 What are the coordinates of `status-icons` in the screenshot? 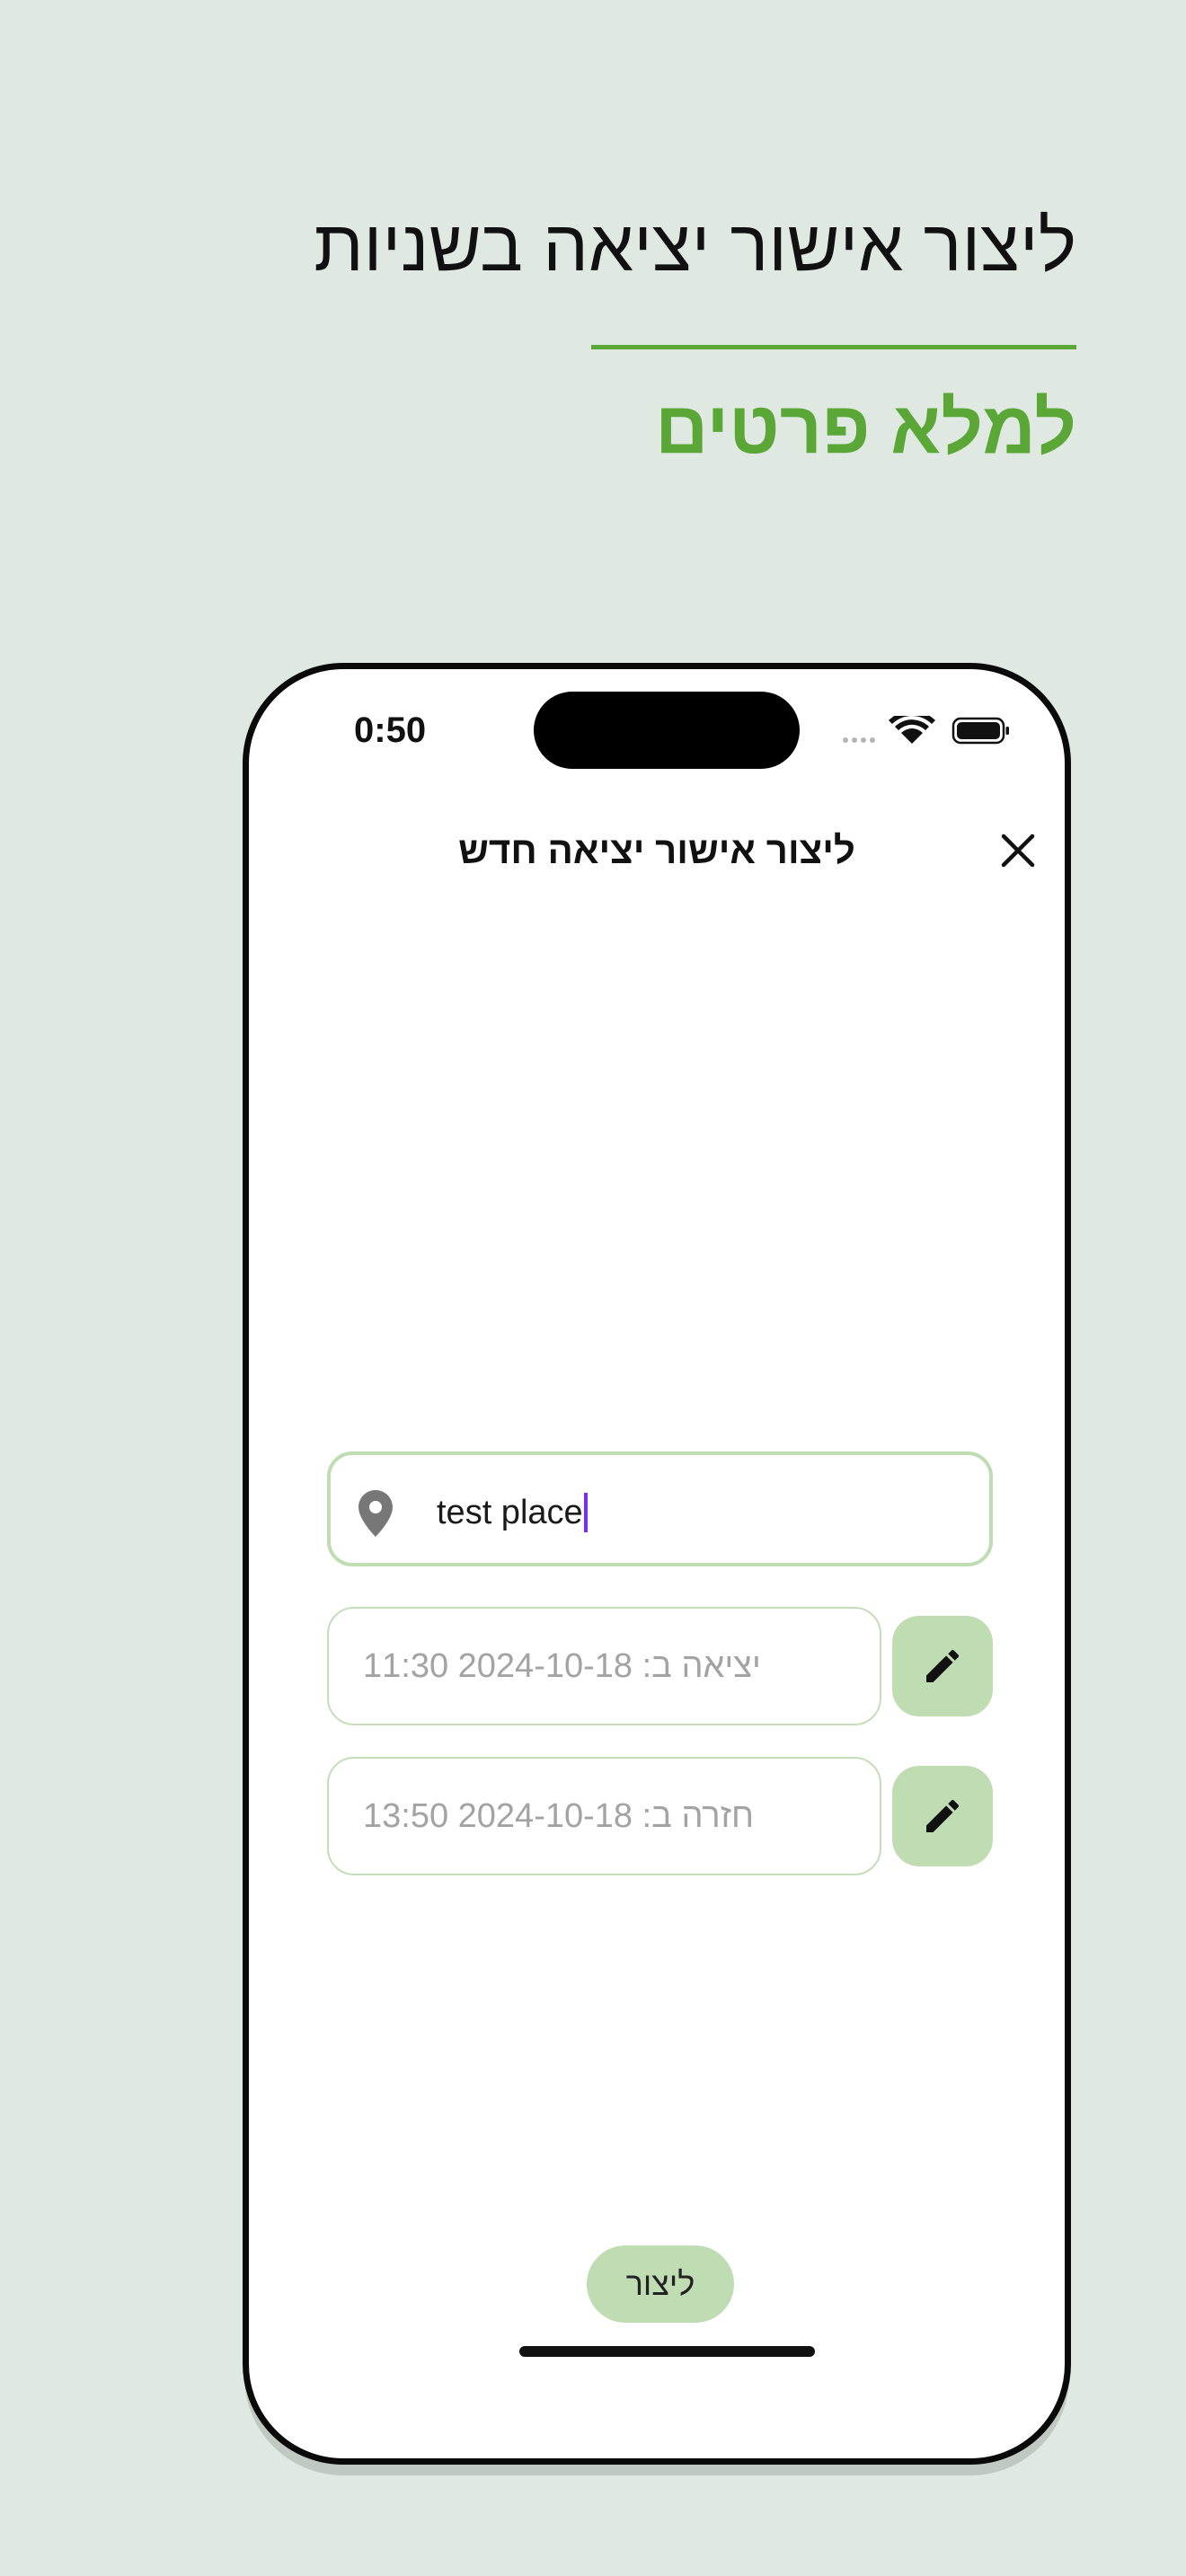 It's located at (926, 730).